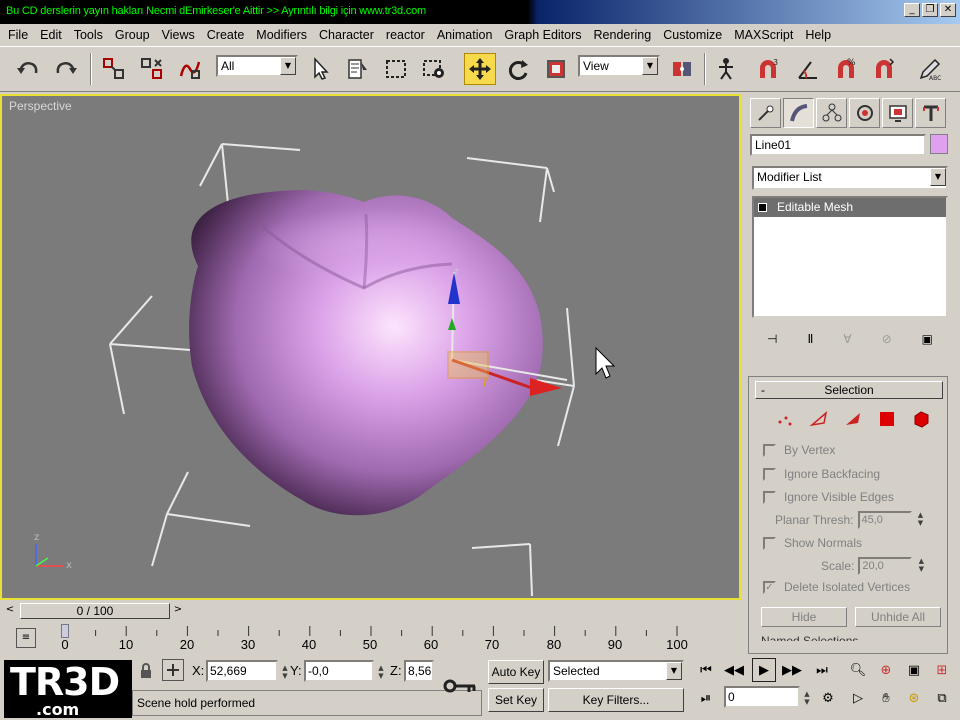 The image size is (960, 720). I want to click on by-vertex-checkbox: By Vertex, so click(799, 450).